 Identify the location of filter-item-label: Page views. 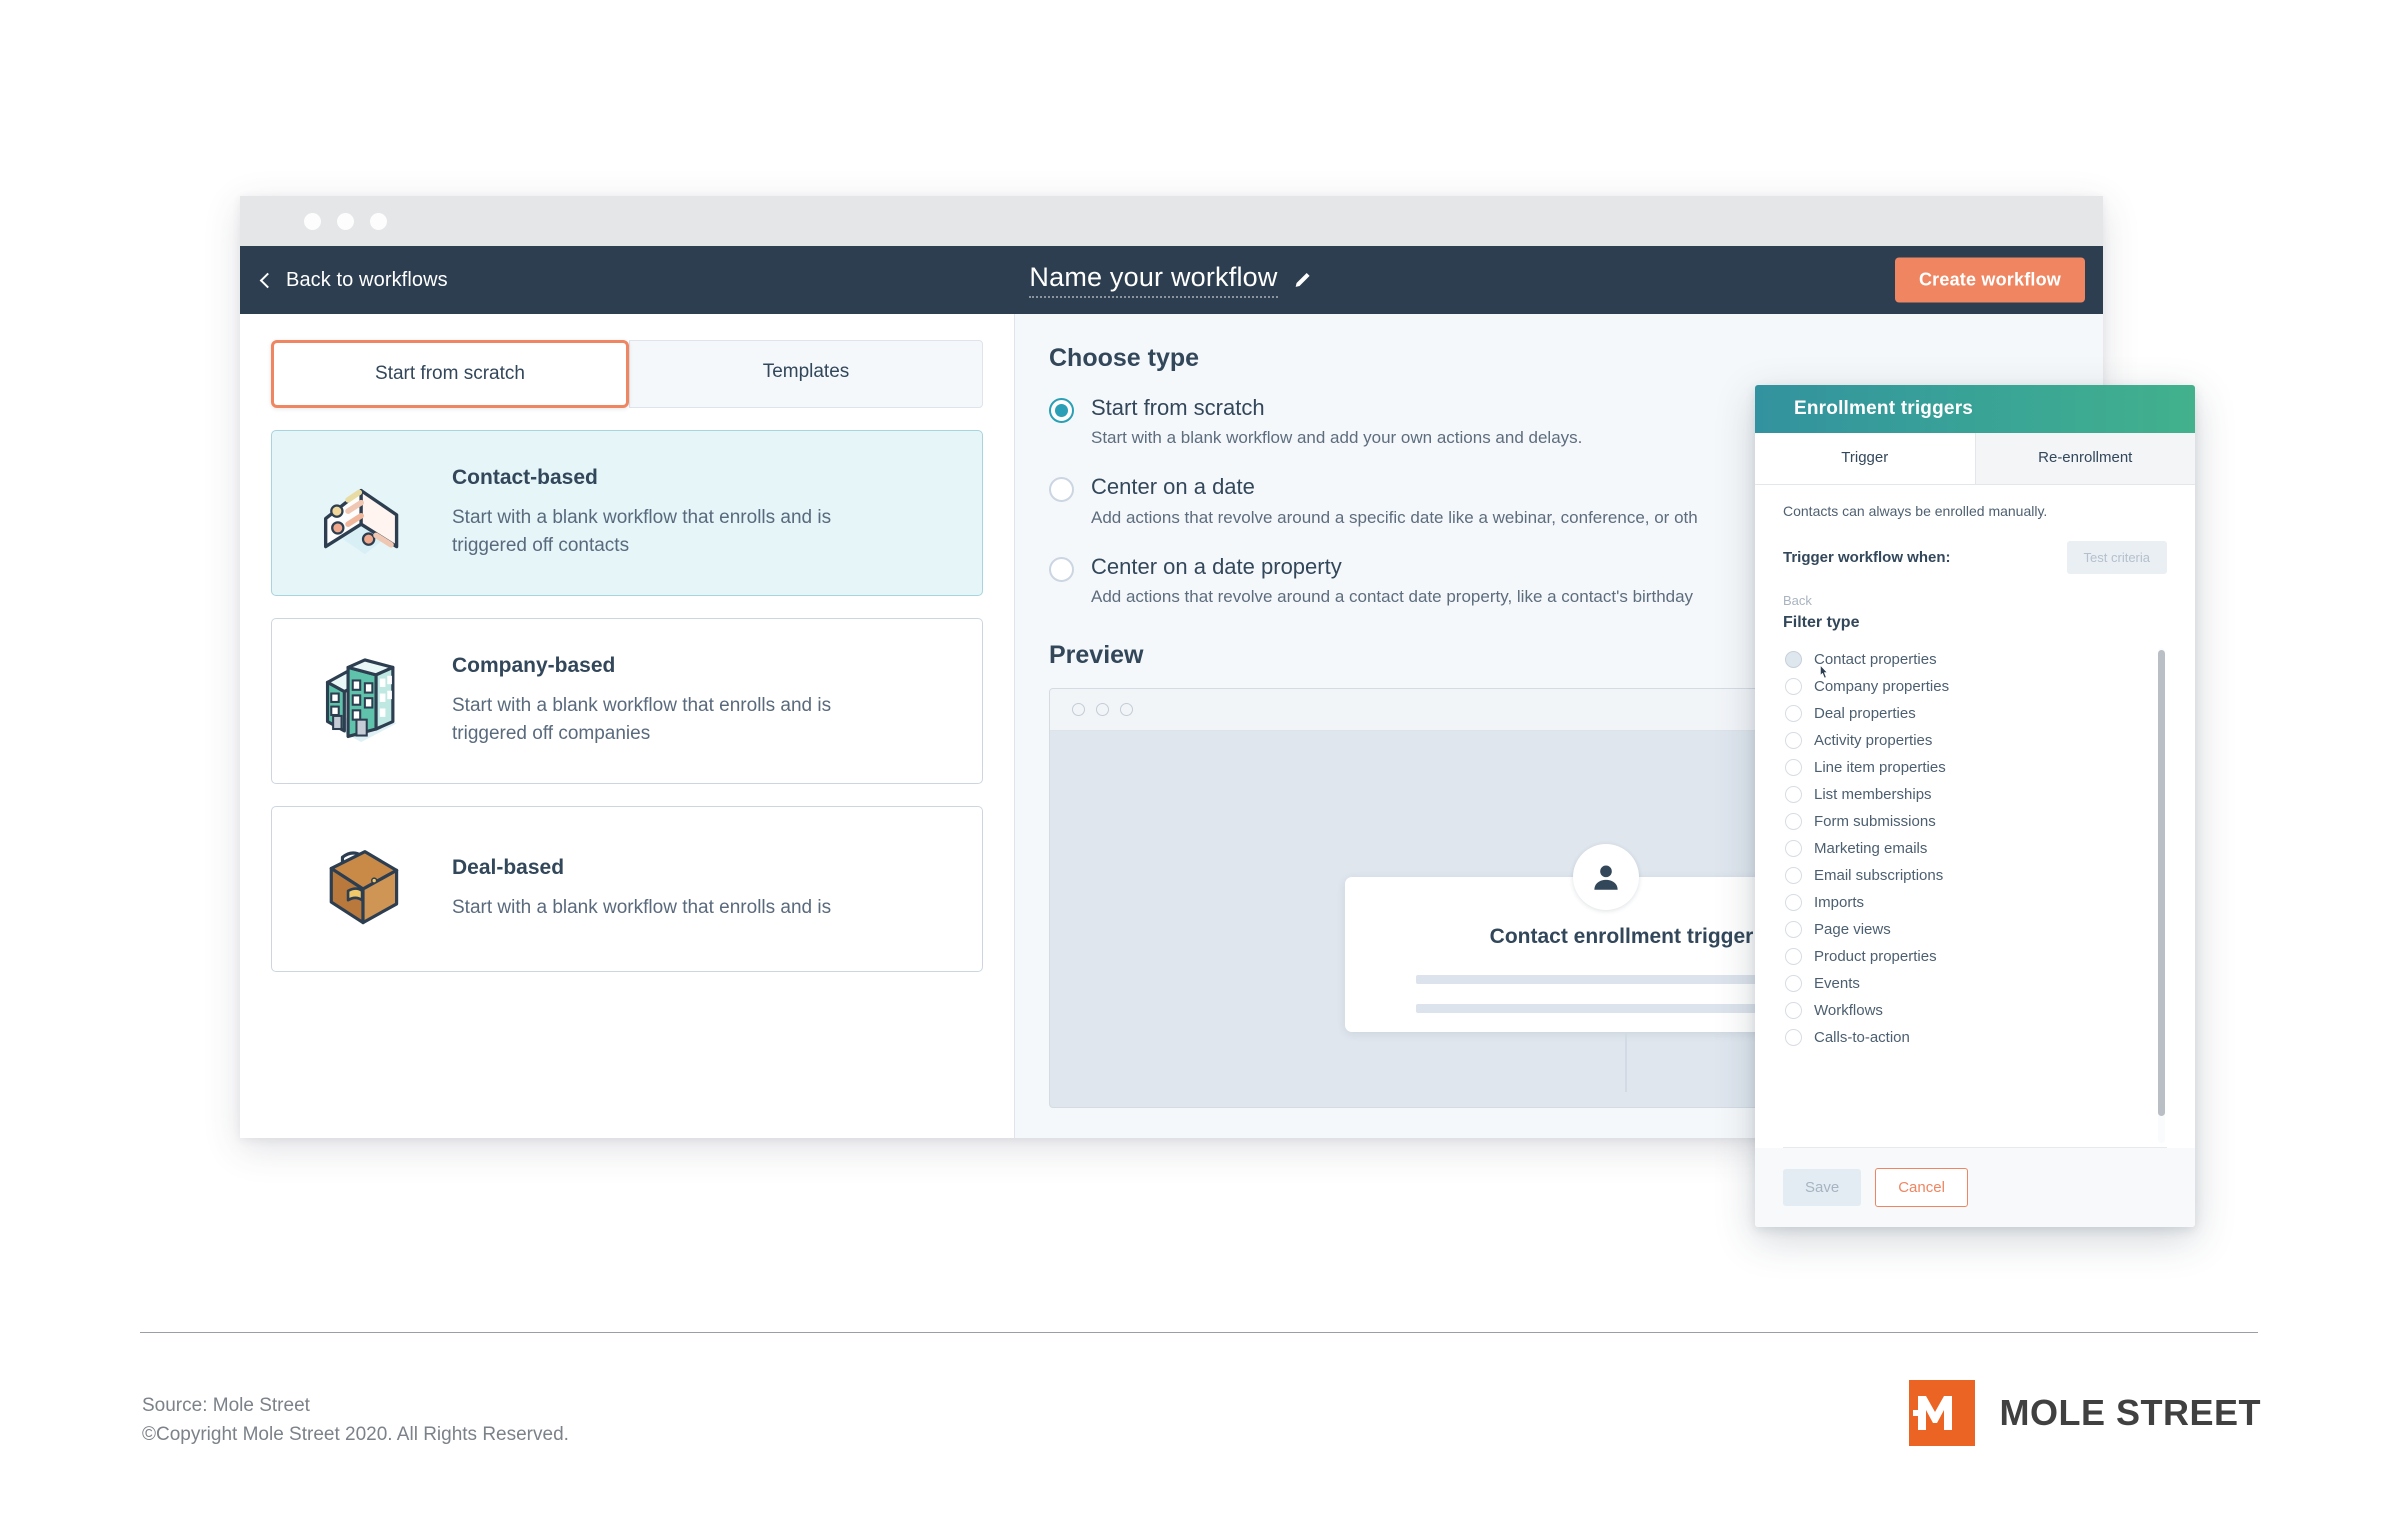
(1852, 929).